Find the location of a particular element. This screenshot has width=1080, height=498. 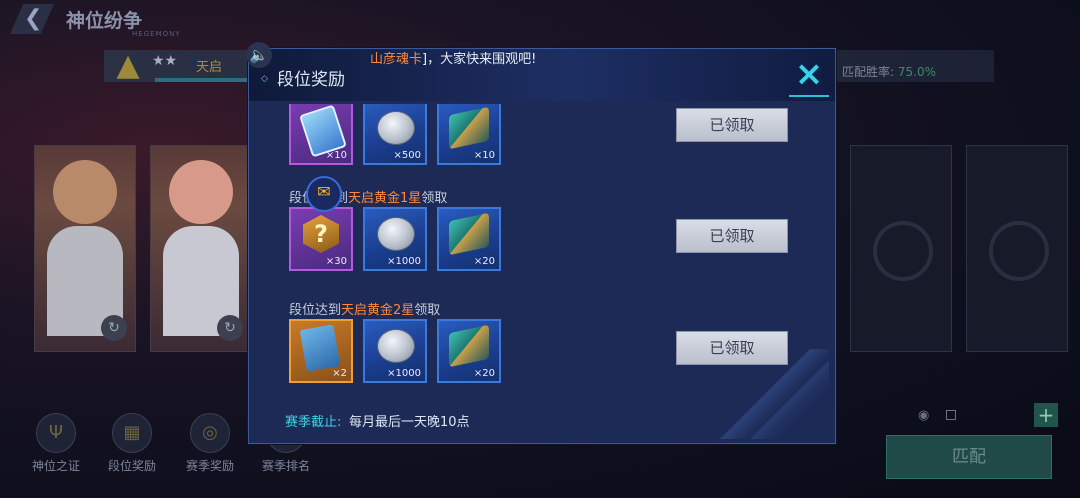

item-quantity: ×500 is located at coordinates (407, 155).